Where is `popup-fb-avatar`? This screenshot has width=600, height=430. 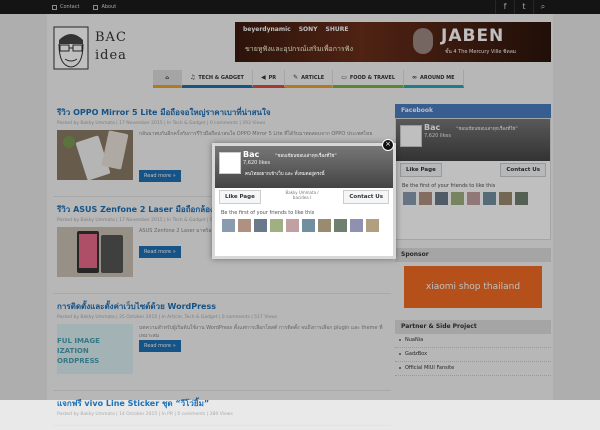 popup-fb-avatar is located at coordinates (230, 163).